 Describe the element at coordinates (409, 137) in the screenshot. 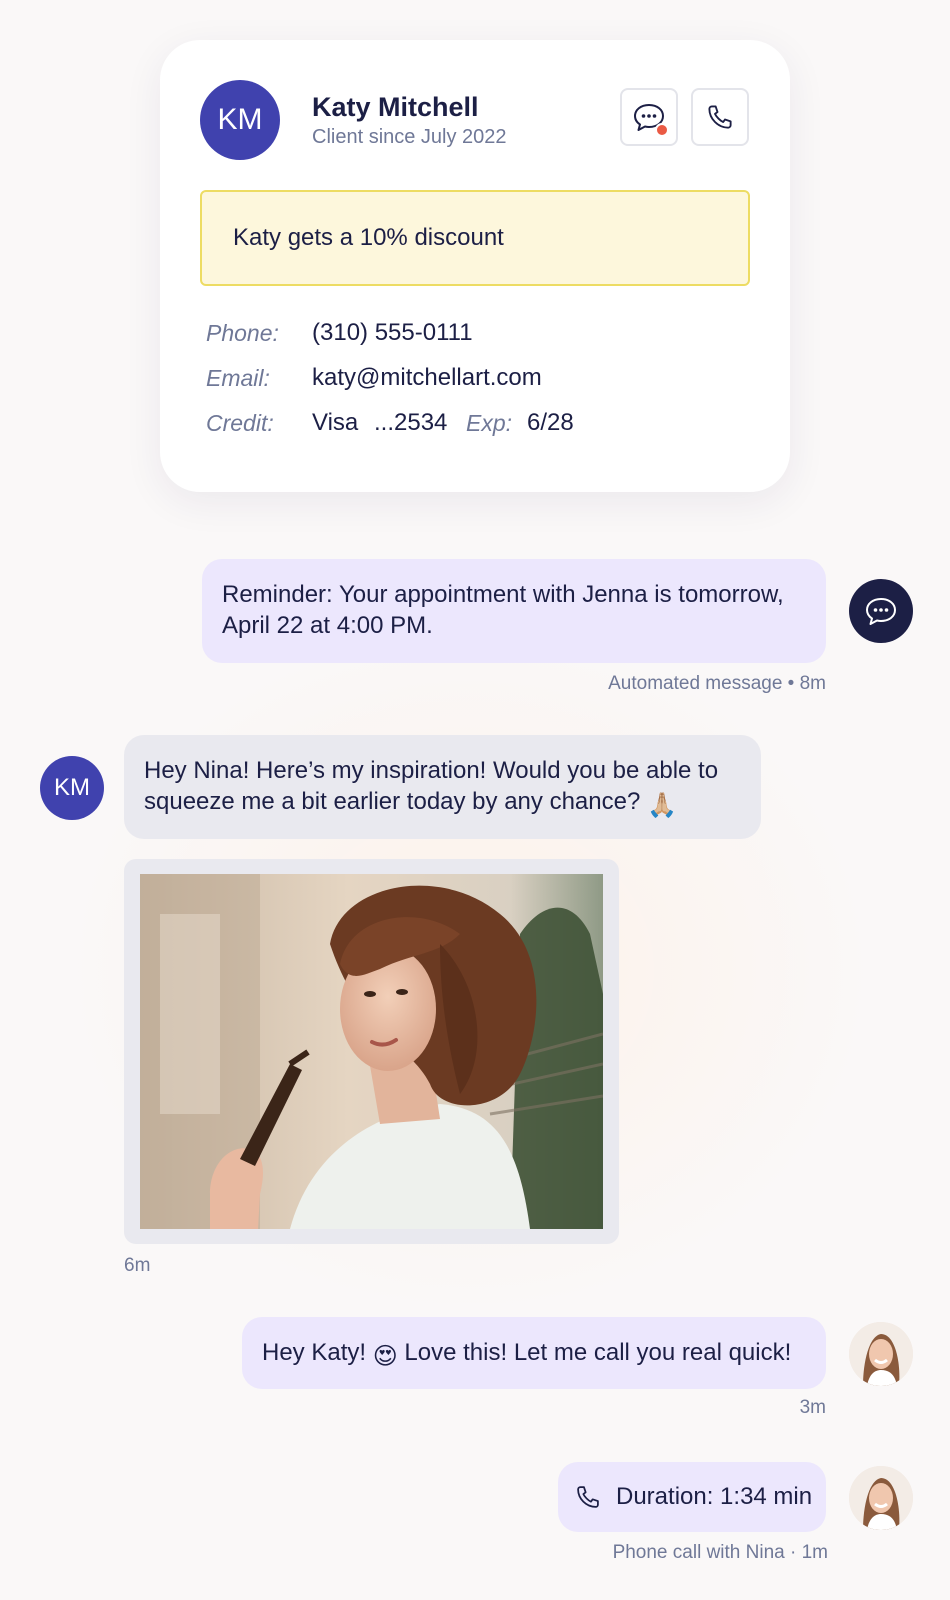

I see `client-since-text: Client since July 2022` at that location.